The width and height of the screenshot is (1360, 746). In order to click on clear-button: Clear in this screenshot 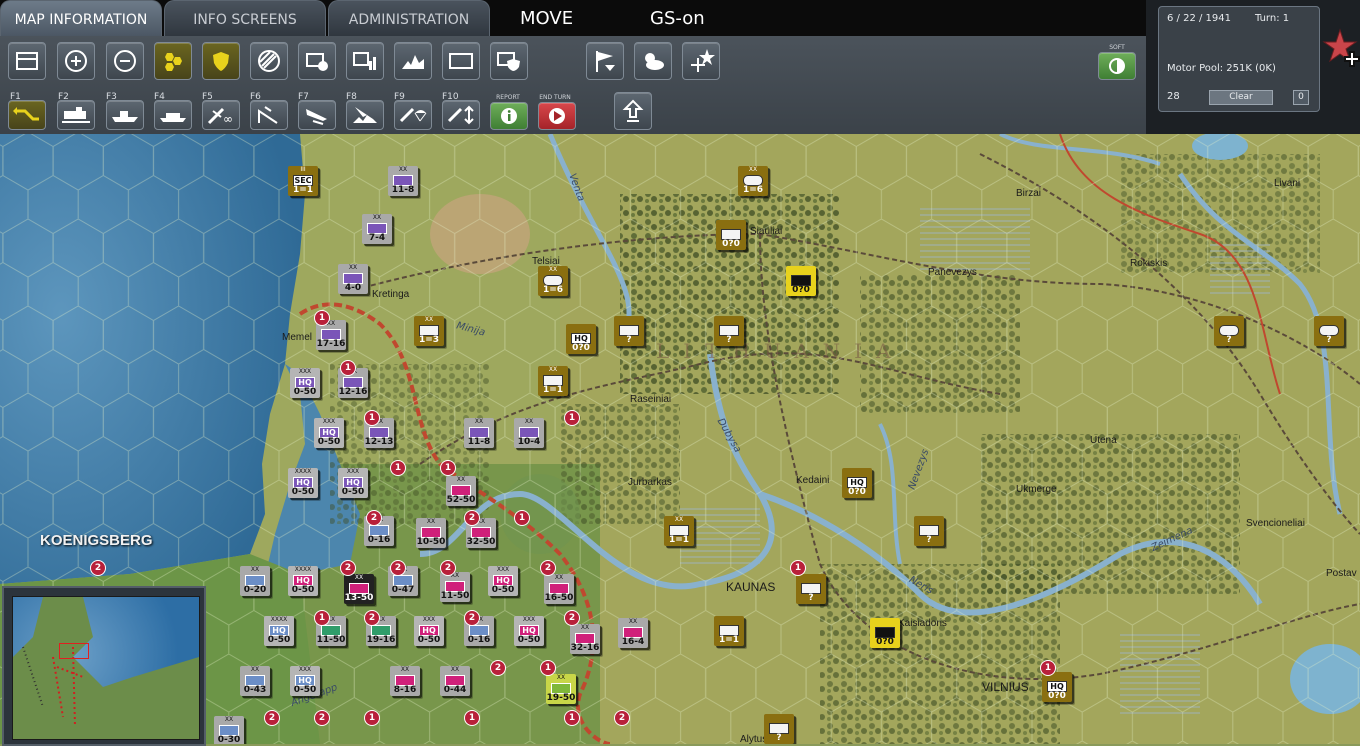, I will do `click(1241, 97)`.